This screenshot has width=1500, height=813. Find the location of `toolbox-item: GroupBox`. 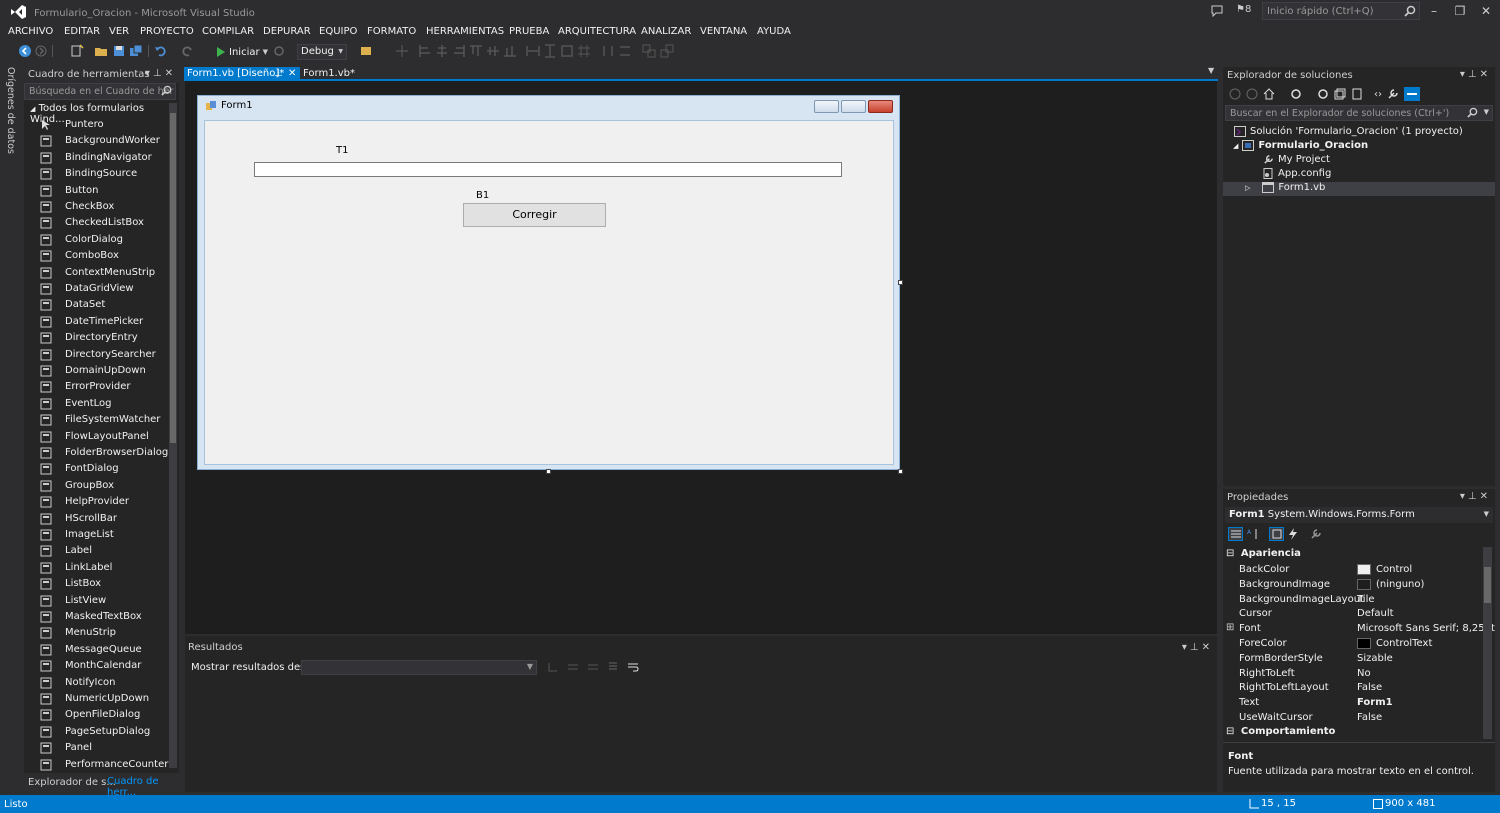

toolbox-item: GroupBox is located at coordinates (96, 486).